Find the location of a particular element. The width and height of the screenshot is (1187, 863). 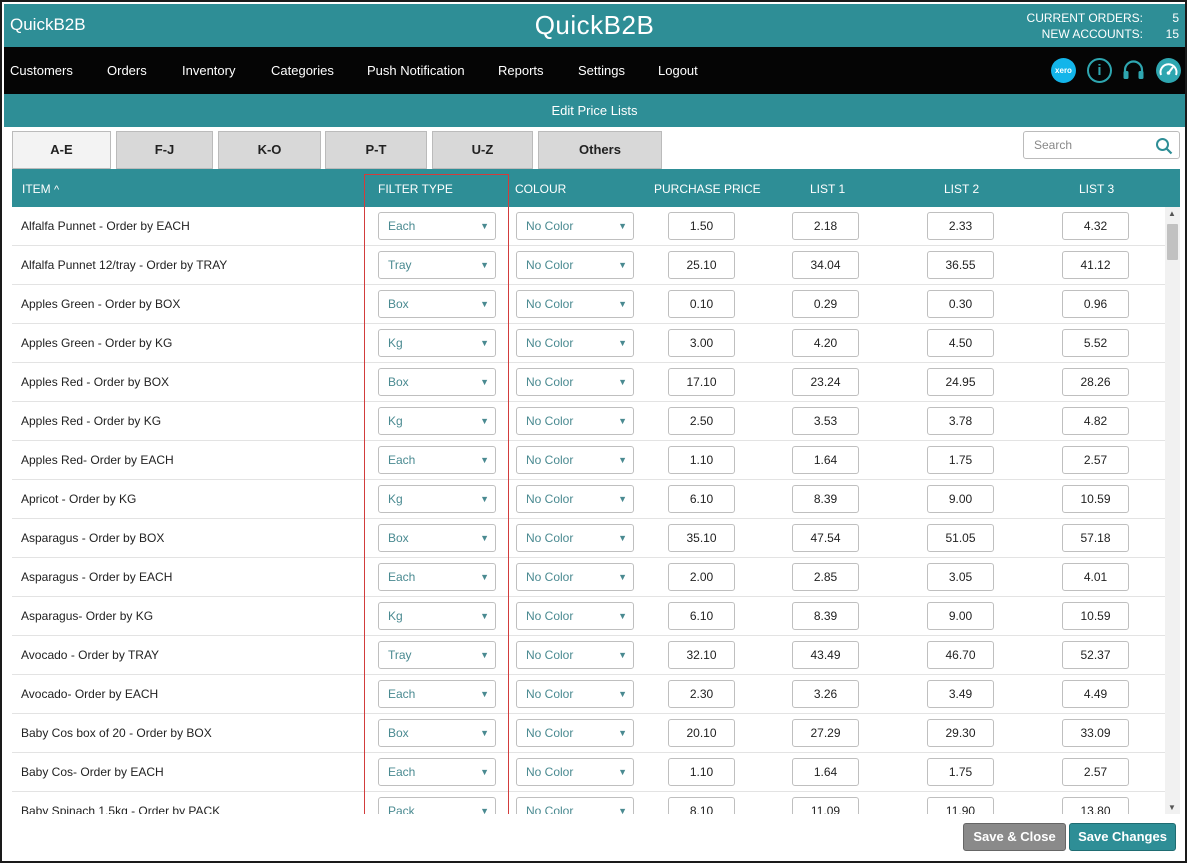

list-2-input: 11.90 is located at coordinates (960, 805).